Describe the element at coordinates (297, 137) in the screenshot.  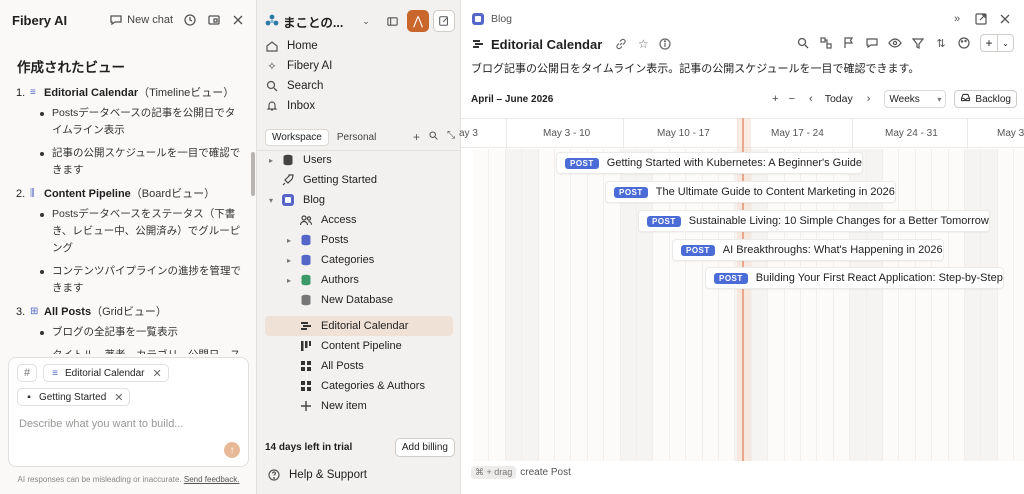
I see `tab-workspace: Workspace` at that location.